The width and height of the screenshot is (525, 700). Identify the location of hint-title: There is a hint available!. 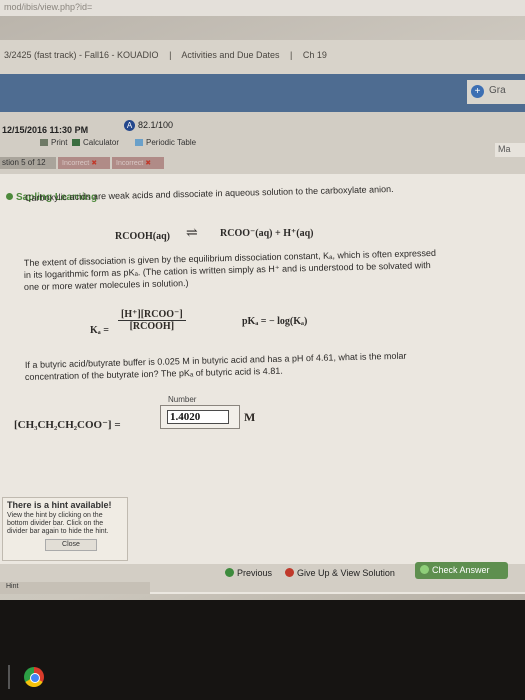
(59, 505).